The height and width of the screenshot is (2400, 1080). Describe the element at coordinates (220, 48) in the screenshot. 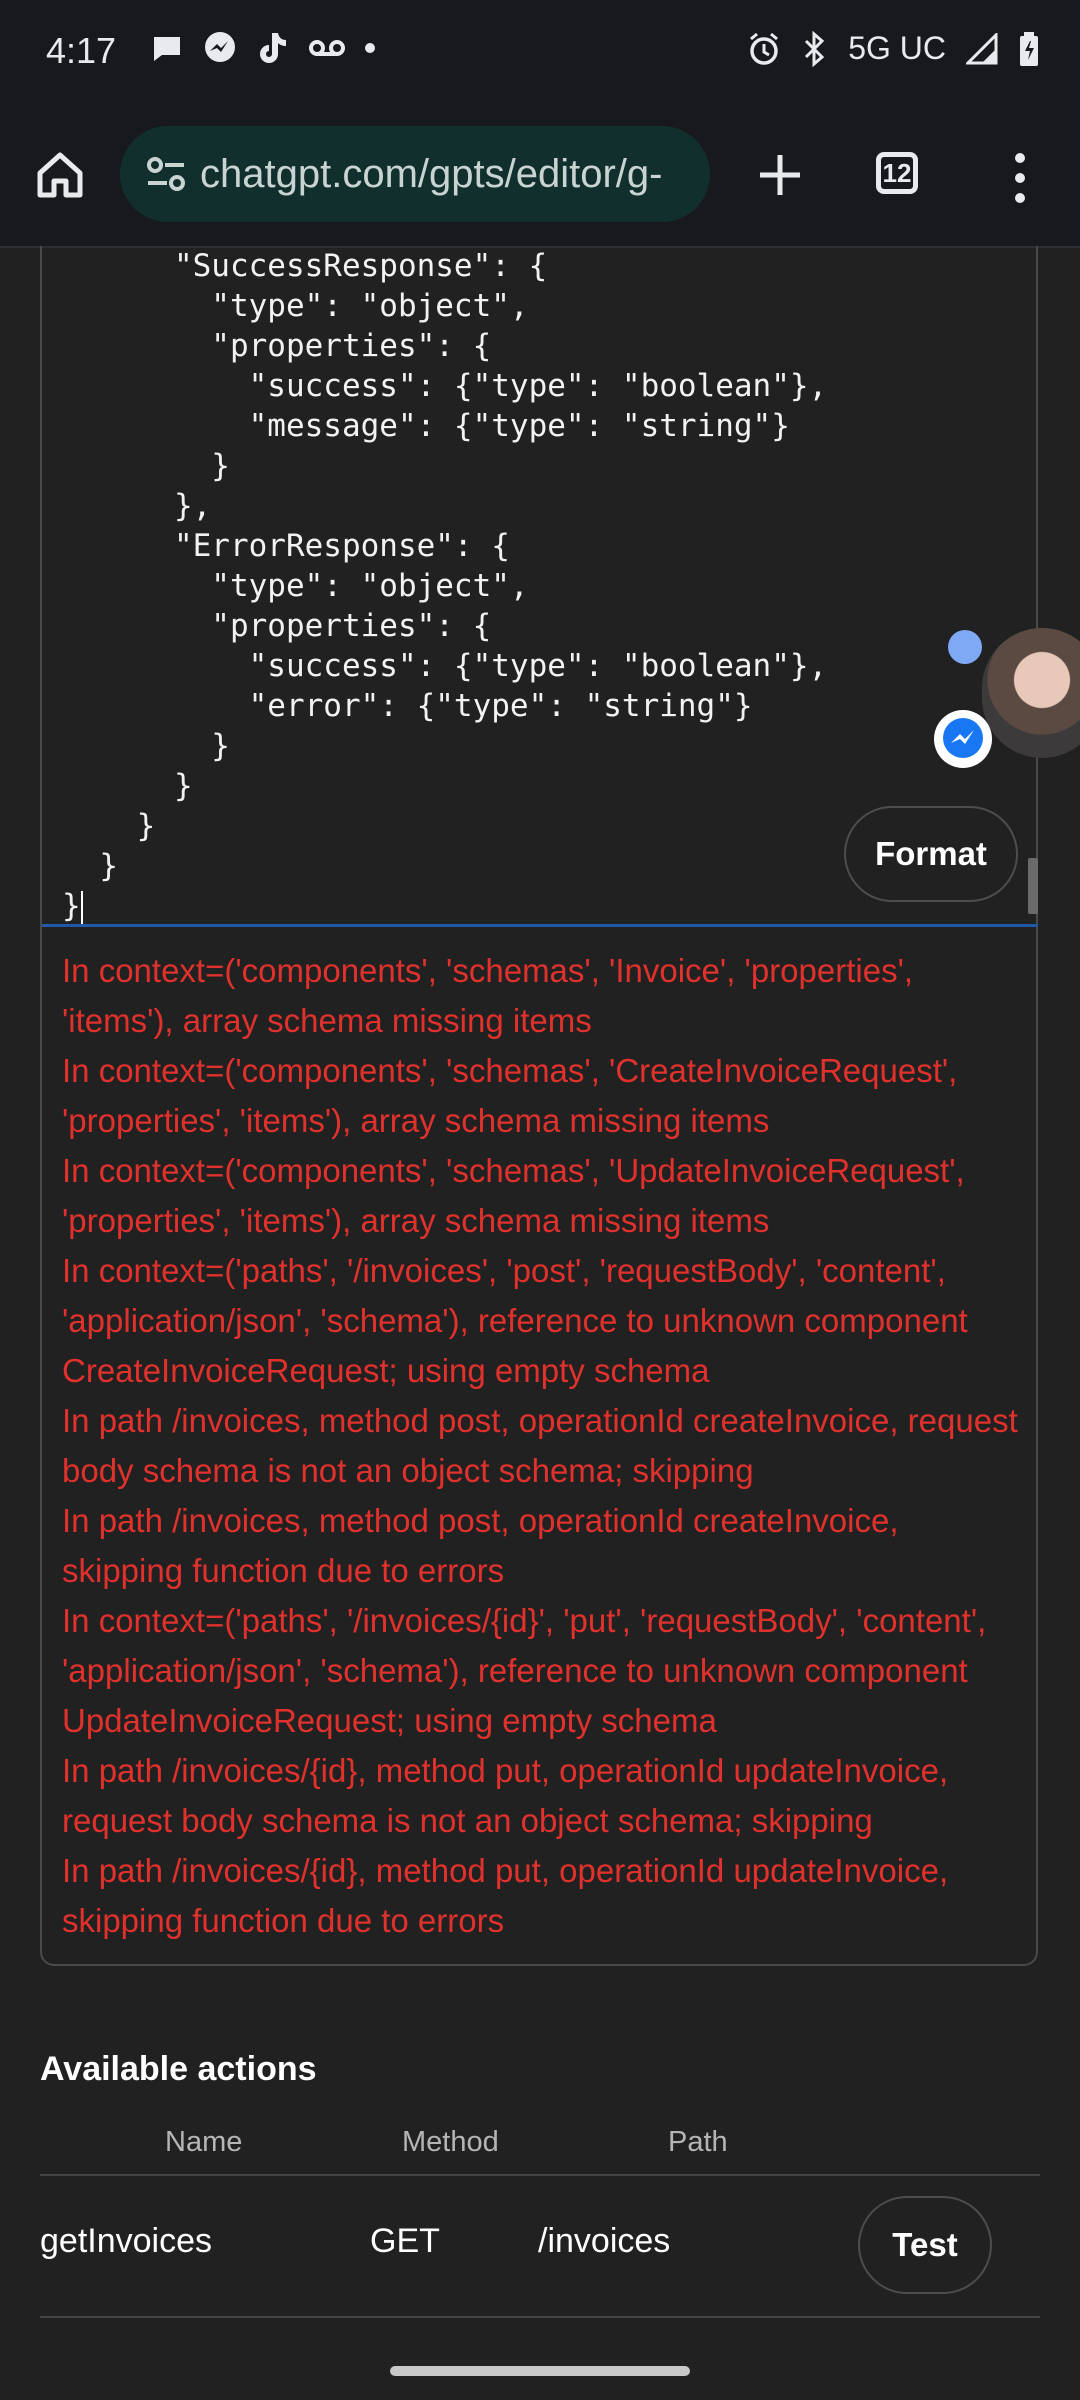

I see `messenger-icon` at that location.